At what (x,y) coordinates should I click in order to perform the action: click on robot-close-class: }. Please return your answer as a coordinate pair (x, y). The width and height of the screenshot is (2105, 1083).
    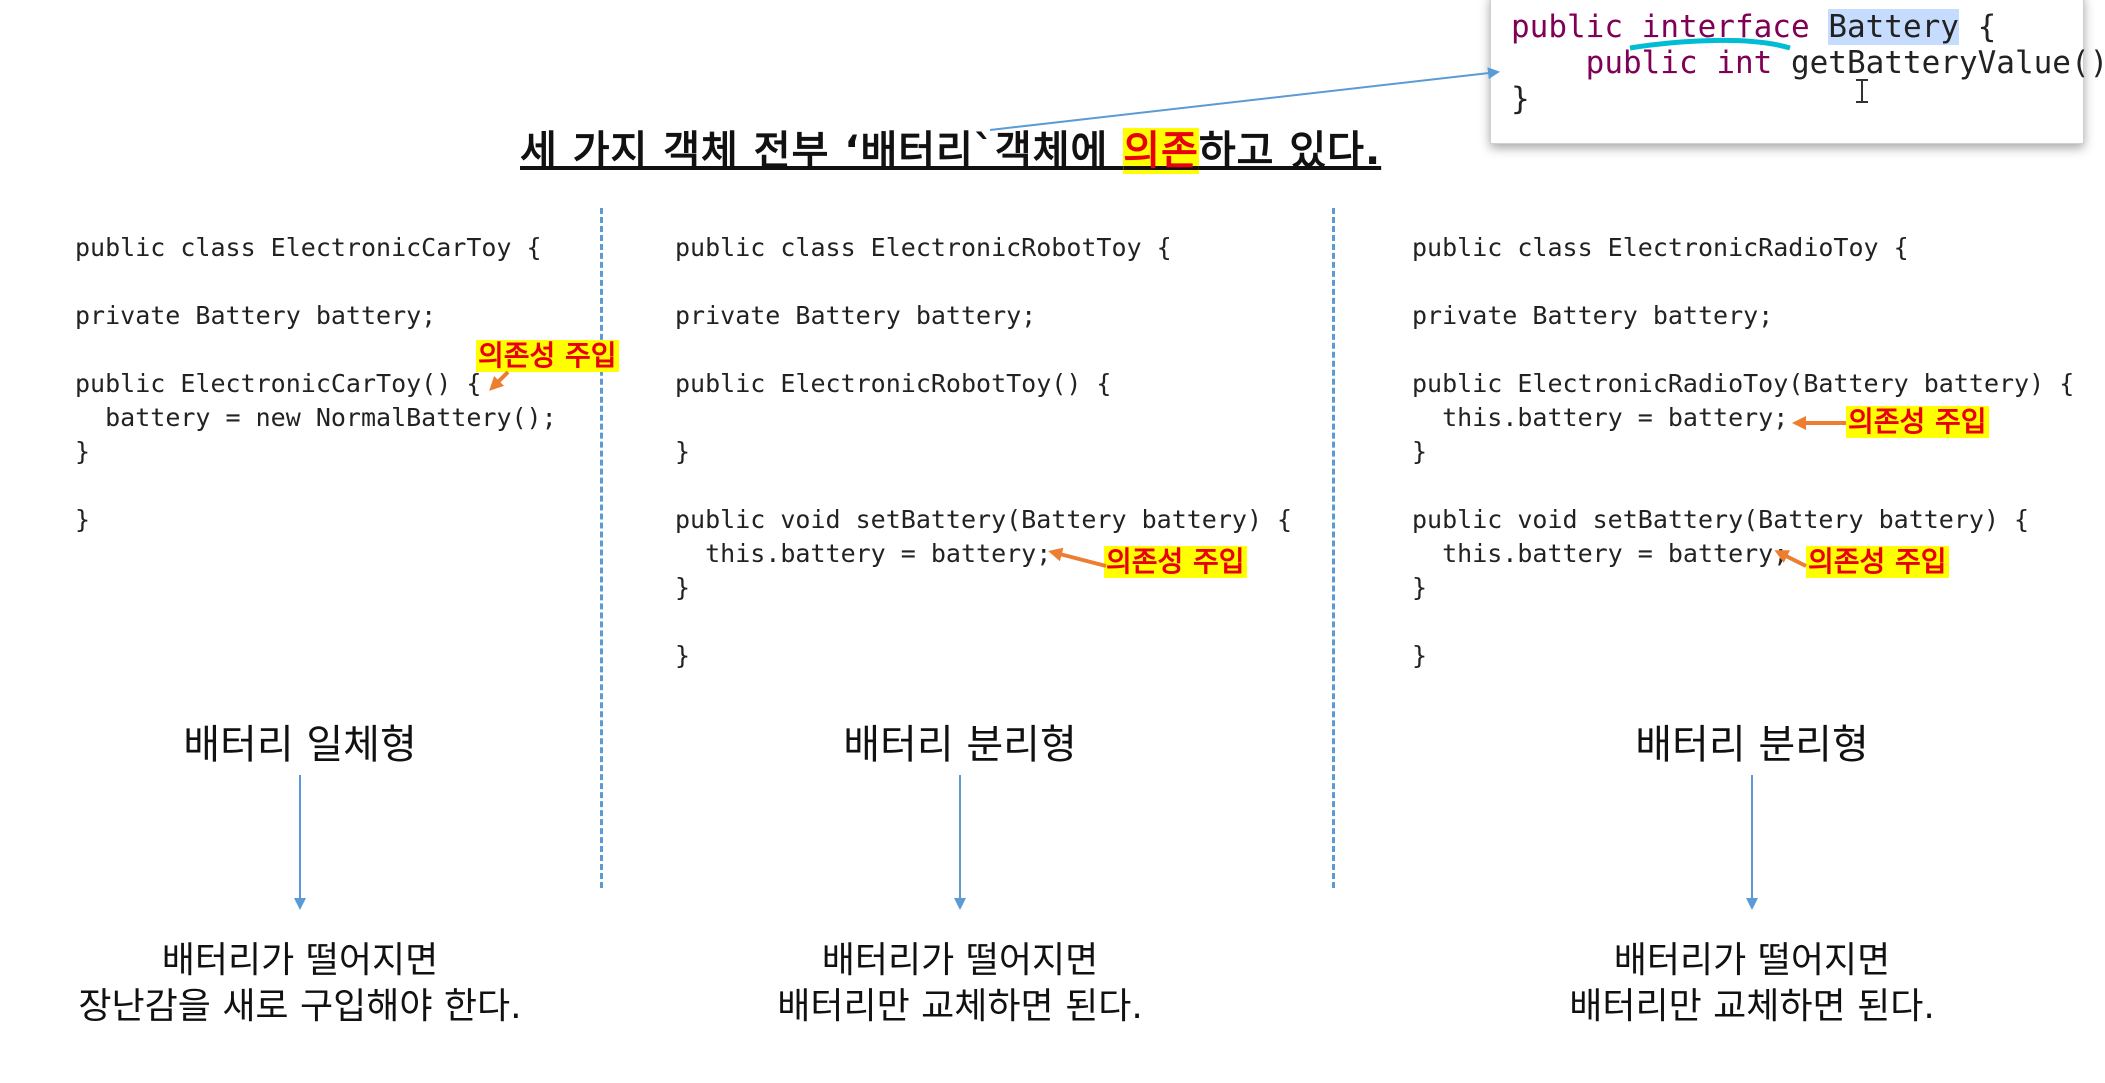
    Looking at the image, I should click on (683, 655).